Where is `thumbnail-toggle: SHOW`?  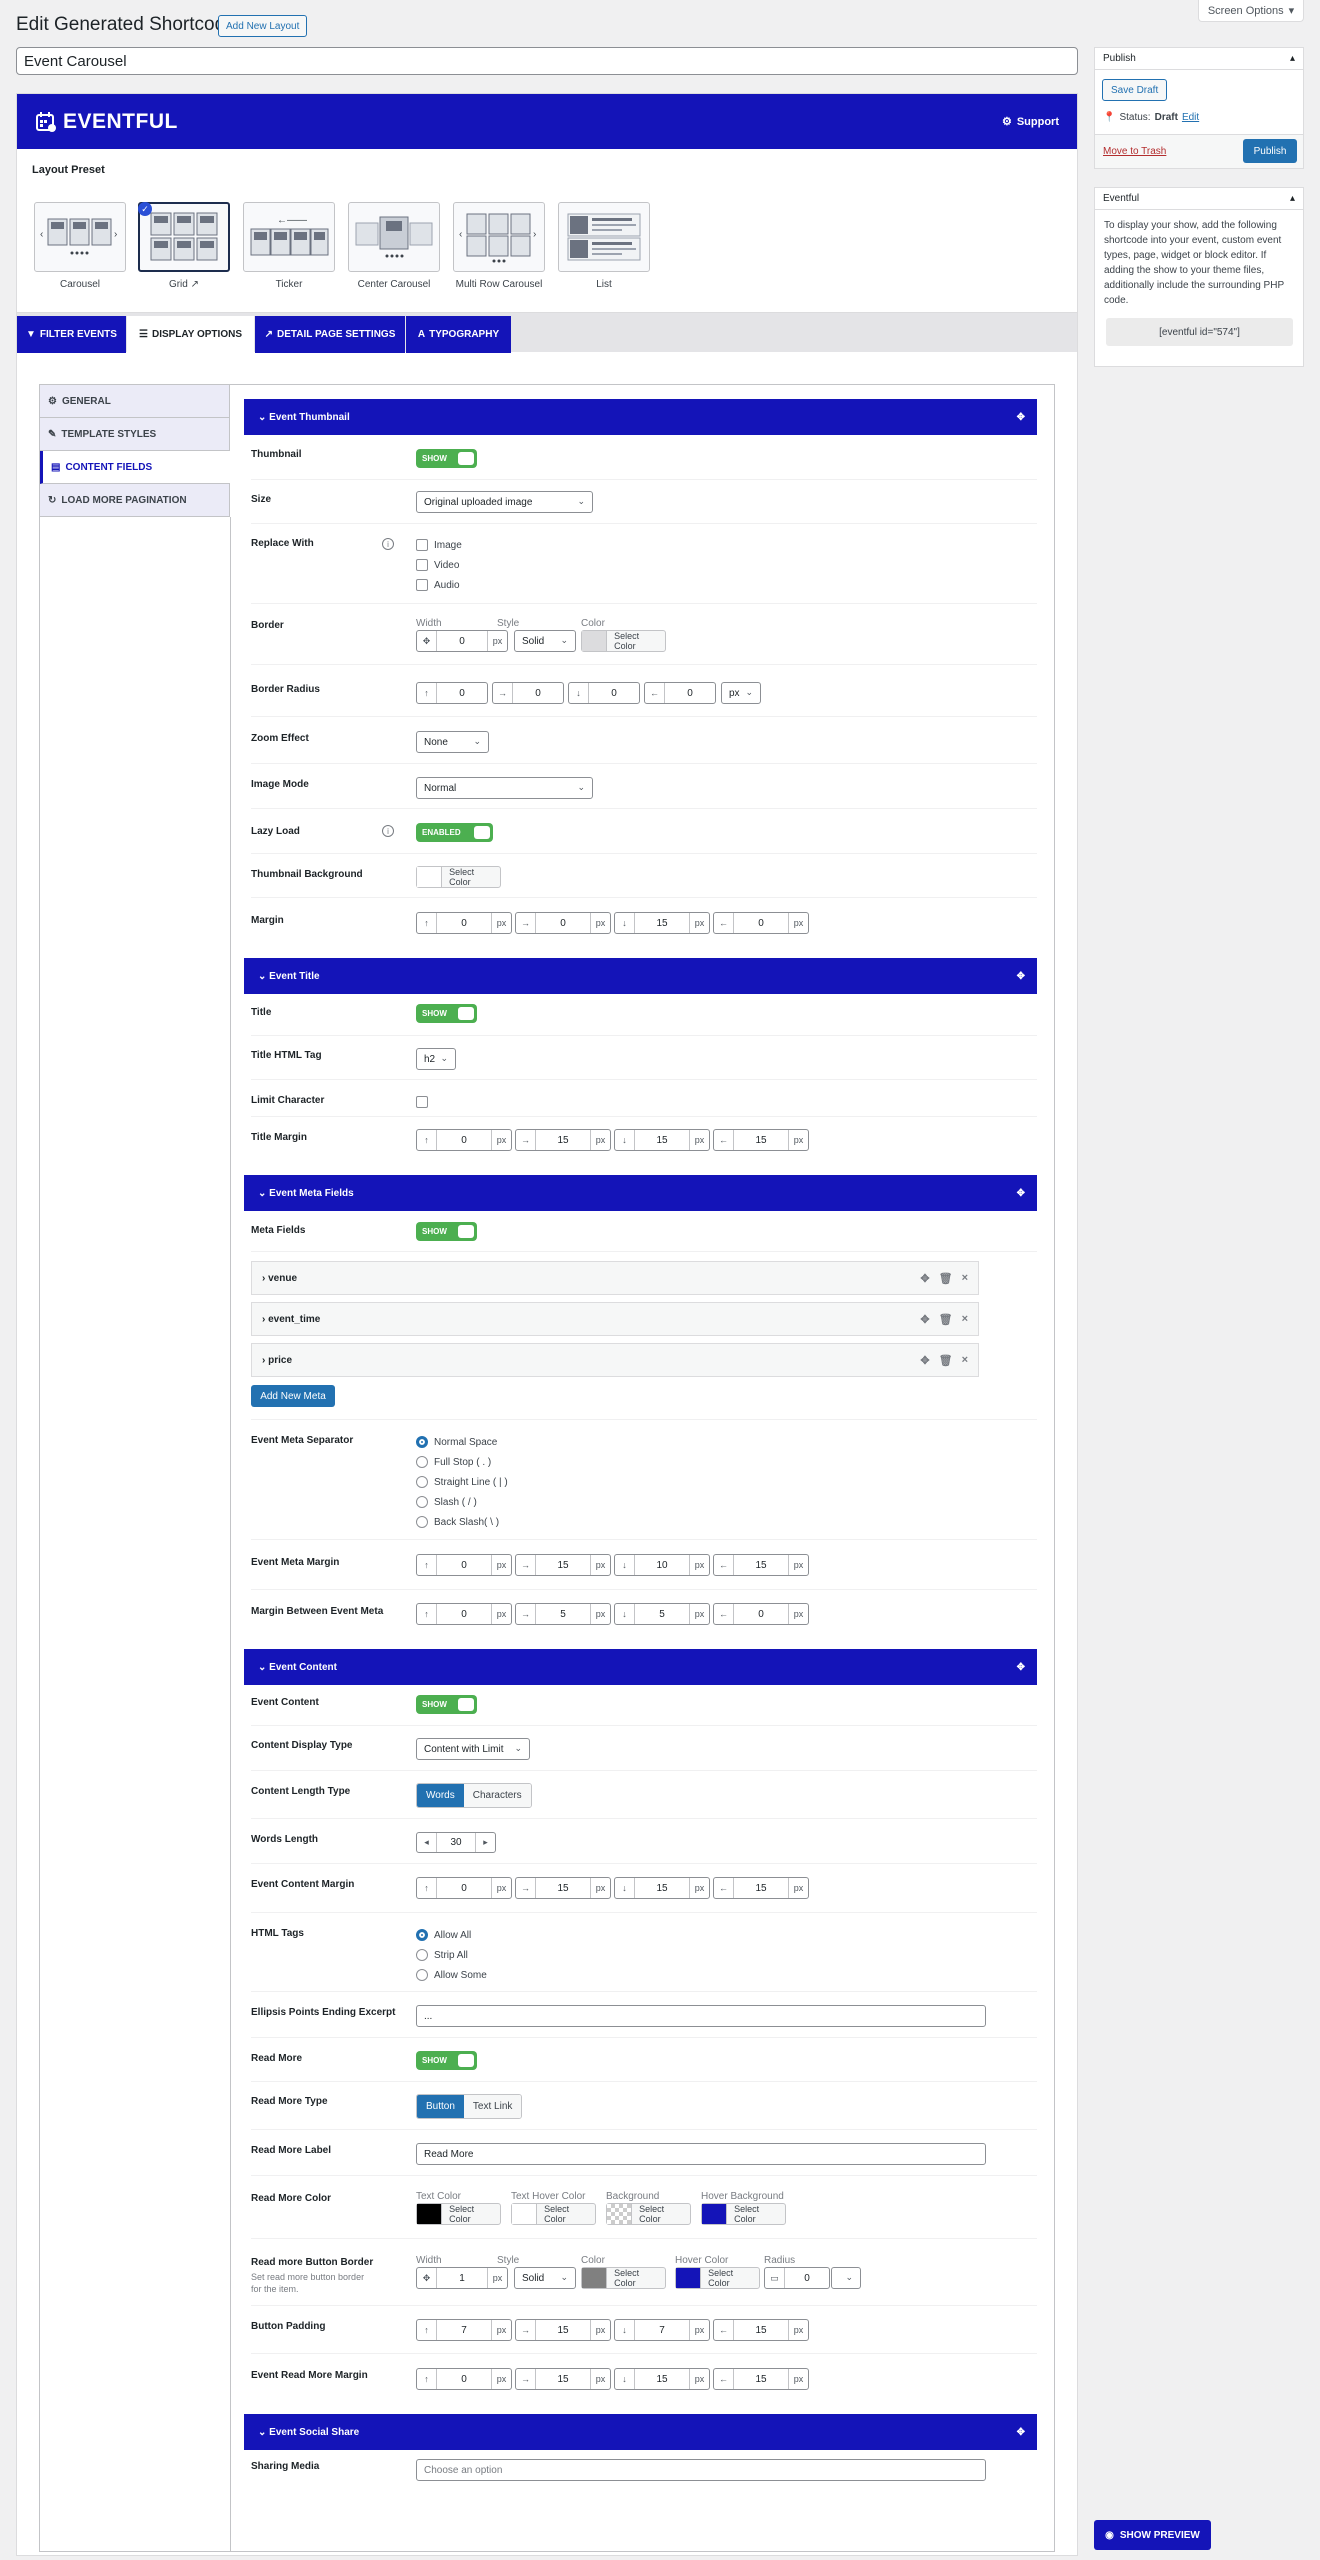
thumbnail-toggle: SHOW is located at coordinates (446, 458).